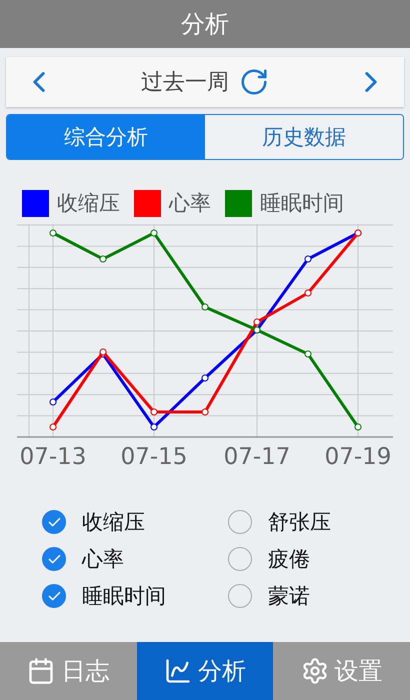 The height and width of the screenshot is (700, 410). Describe the element at coordinates (205, 24) in the screenshot. I see `screen-title: 分析` at that location.